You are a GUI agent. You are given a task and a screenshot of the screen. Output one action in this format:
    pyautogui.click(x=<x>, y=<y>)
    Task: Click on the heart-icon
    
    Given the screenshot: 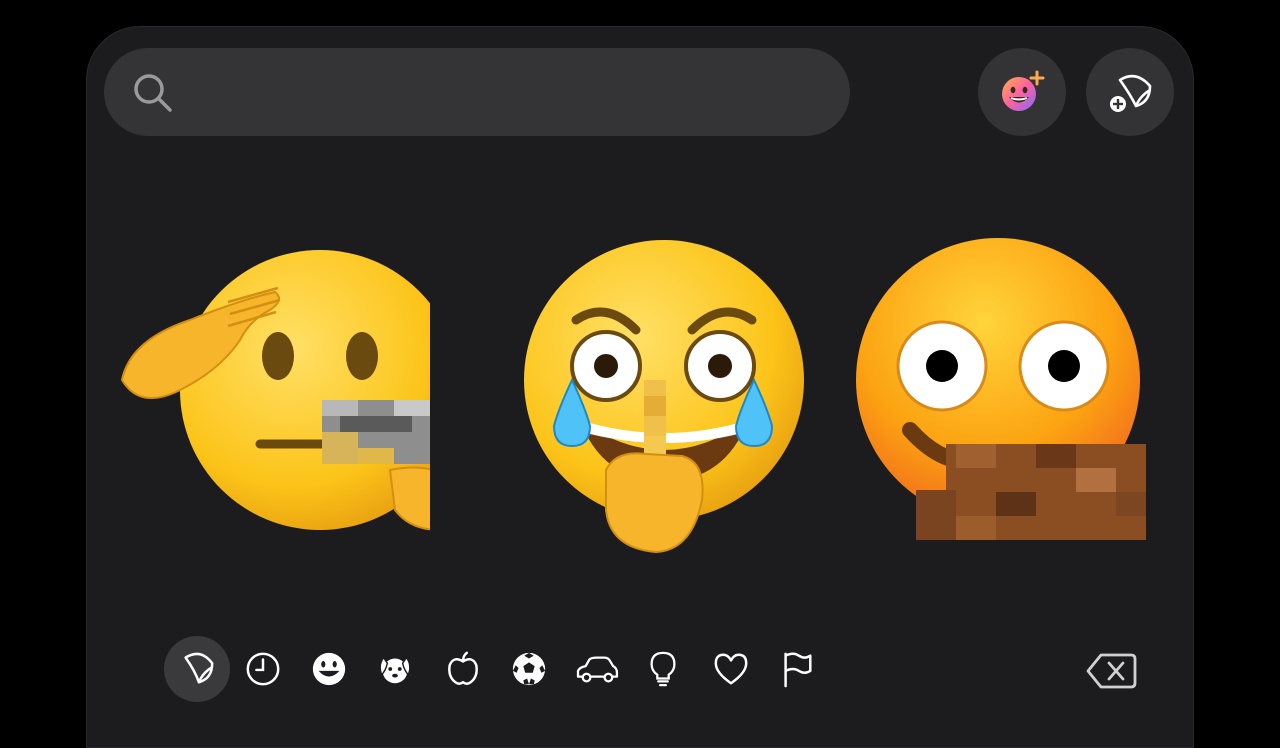 What is the action you would take?
    pyautogui.click(x=731, y=669)
    